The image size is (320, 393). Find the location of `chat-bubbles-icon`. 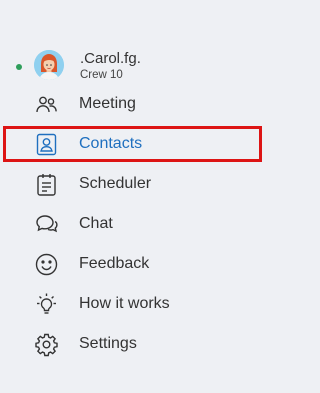

chat-bubbles-icon is located at coordinates (46, 224).